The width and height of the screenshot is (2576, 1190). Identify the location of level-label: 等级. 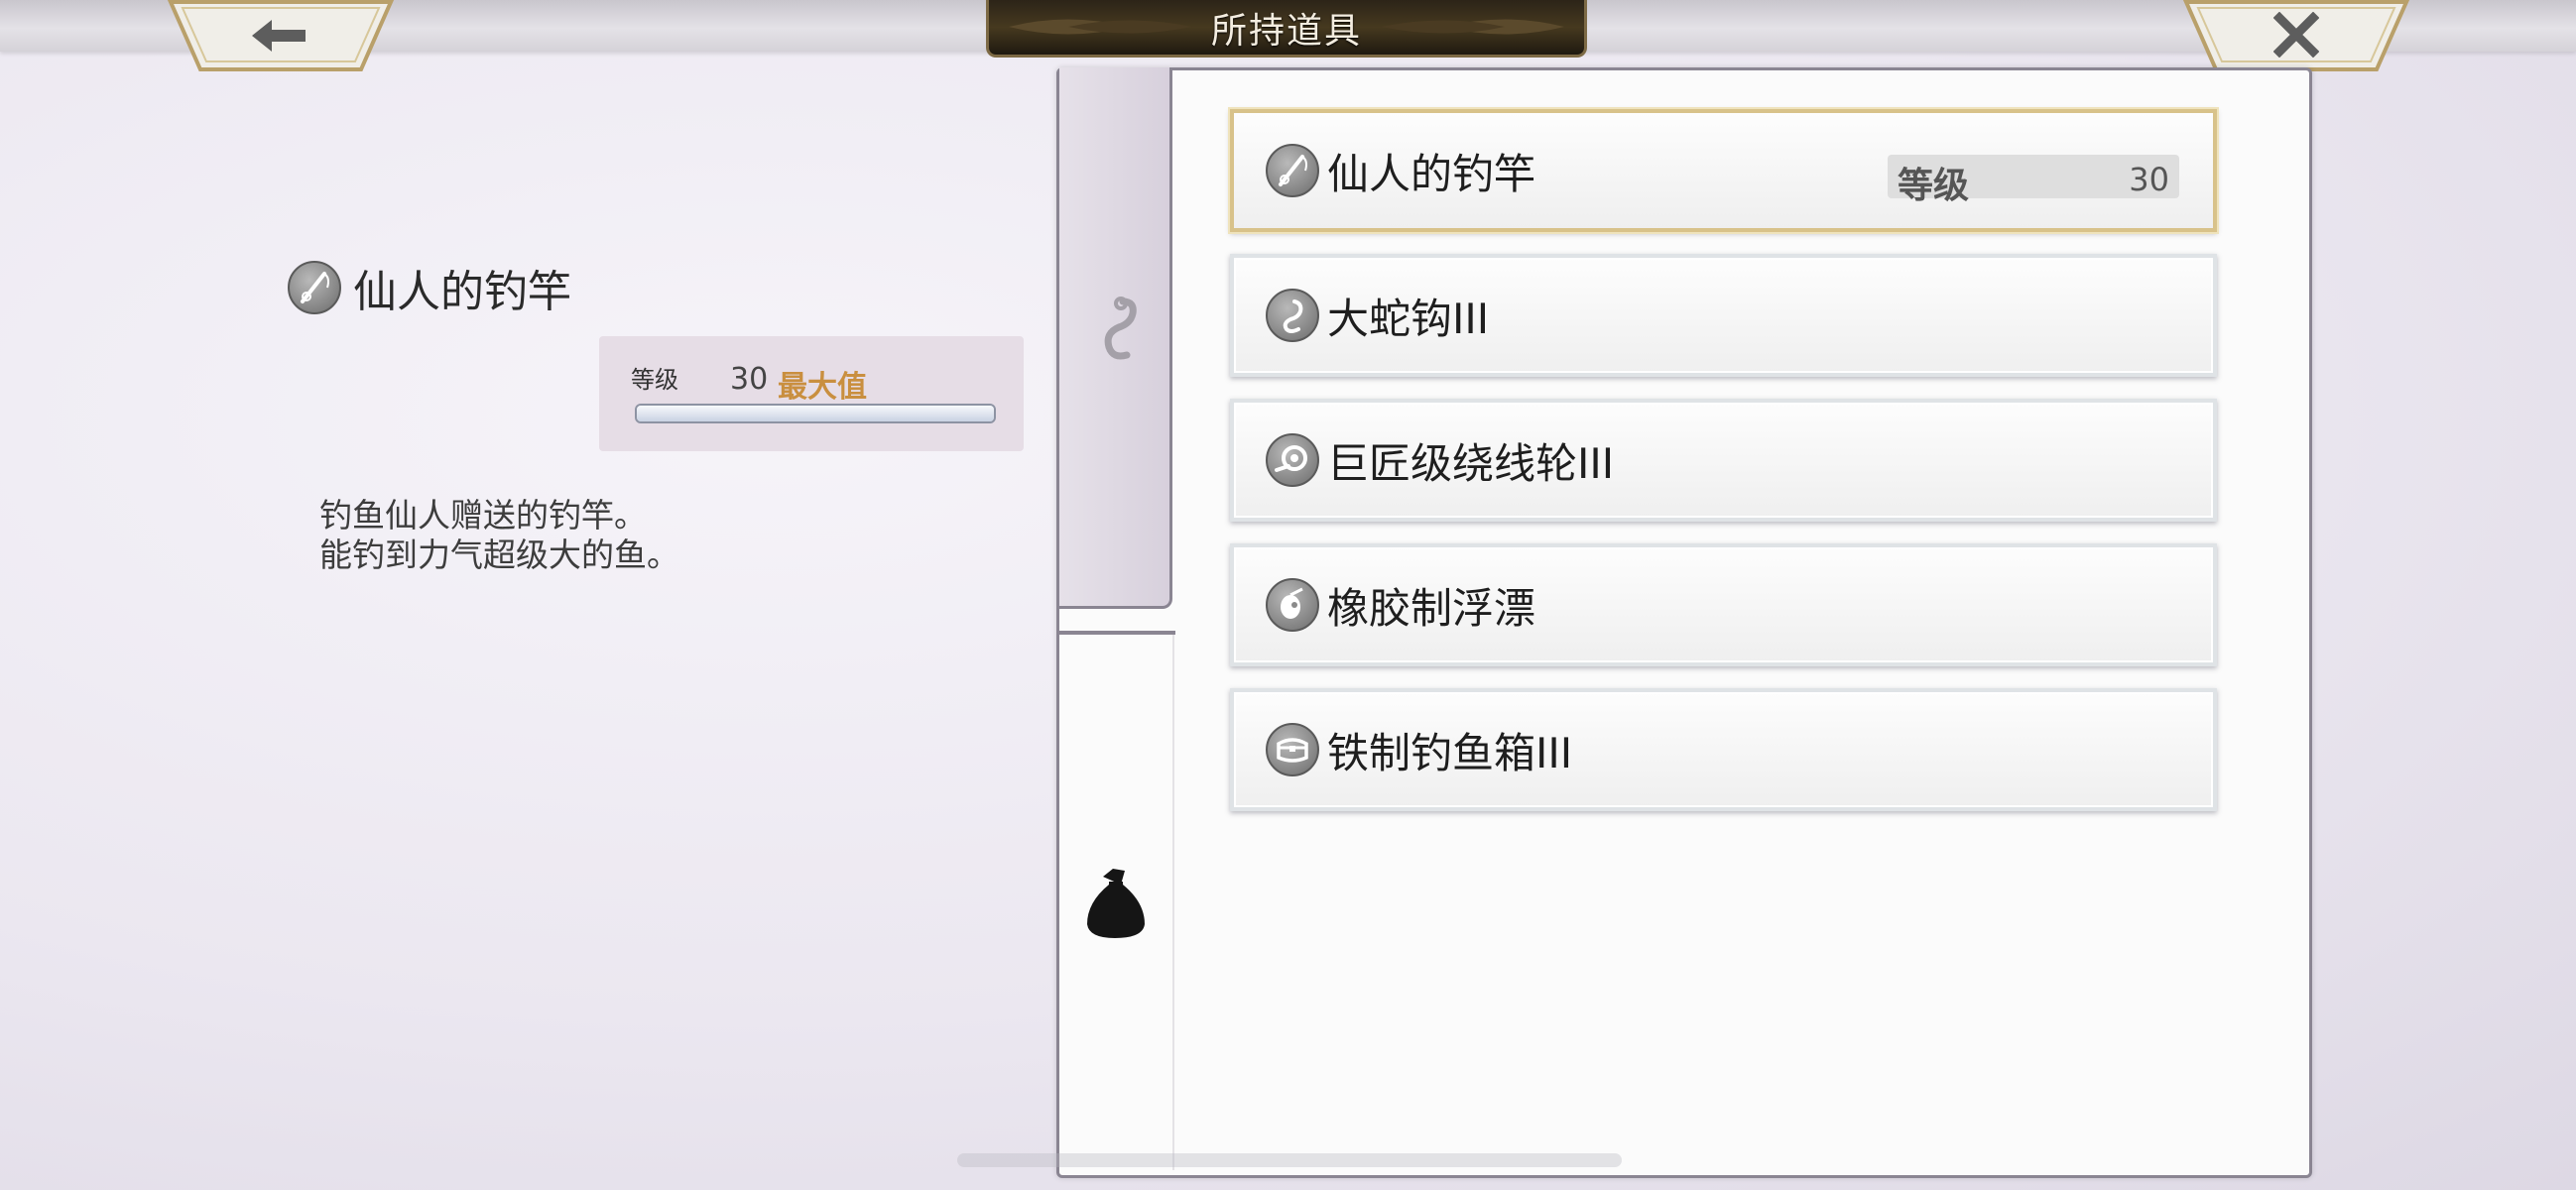
(654, 380).